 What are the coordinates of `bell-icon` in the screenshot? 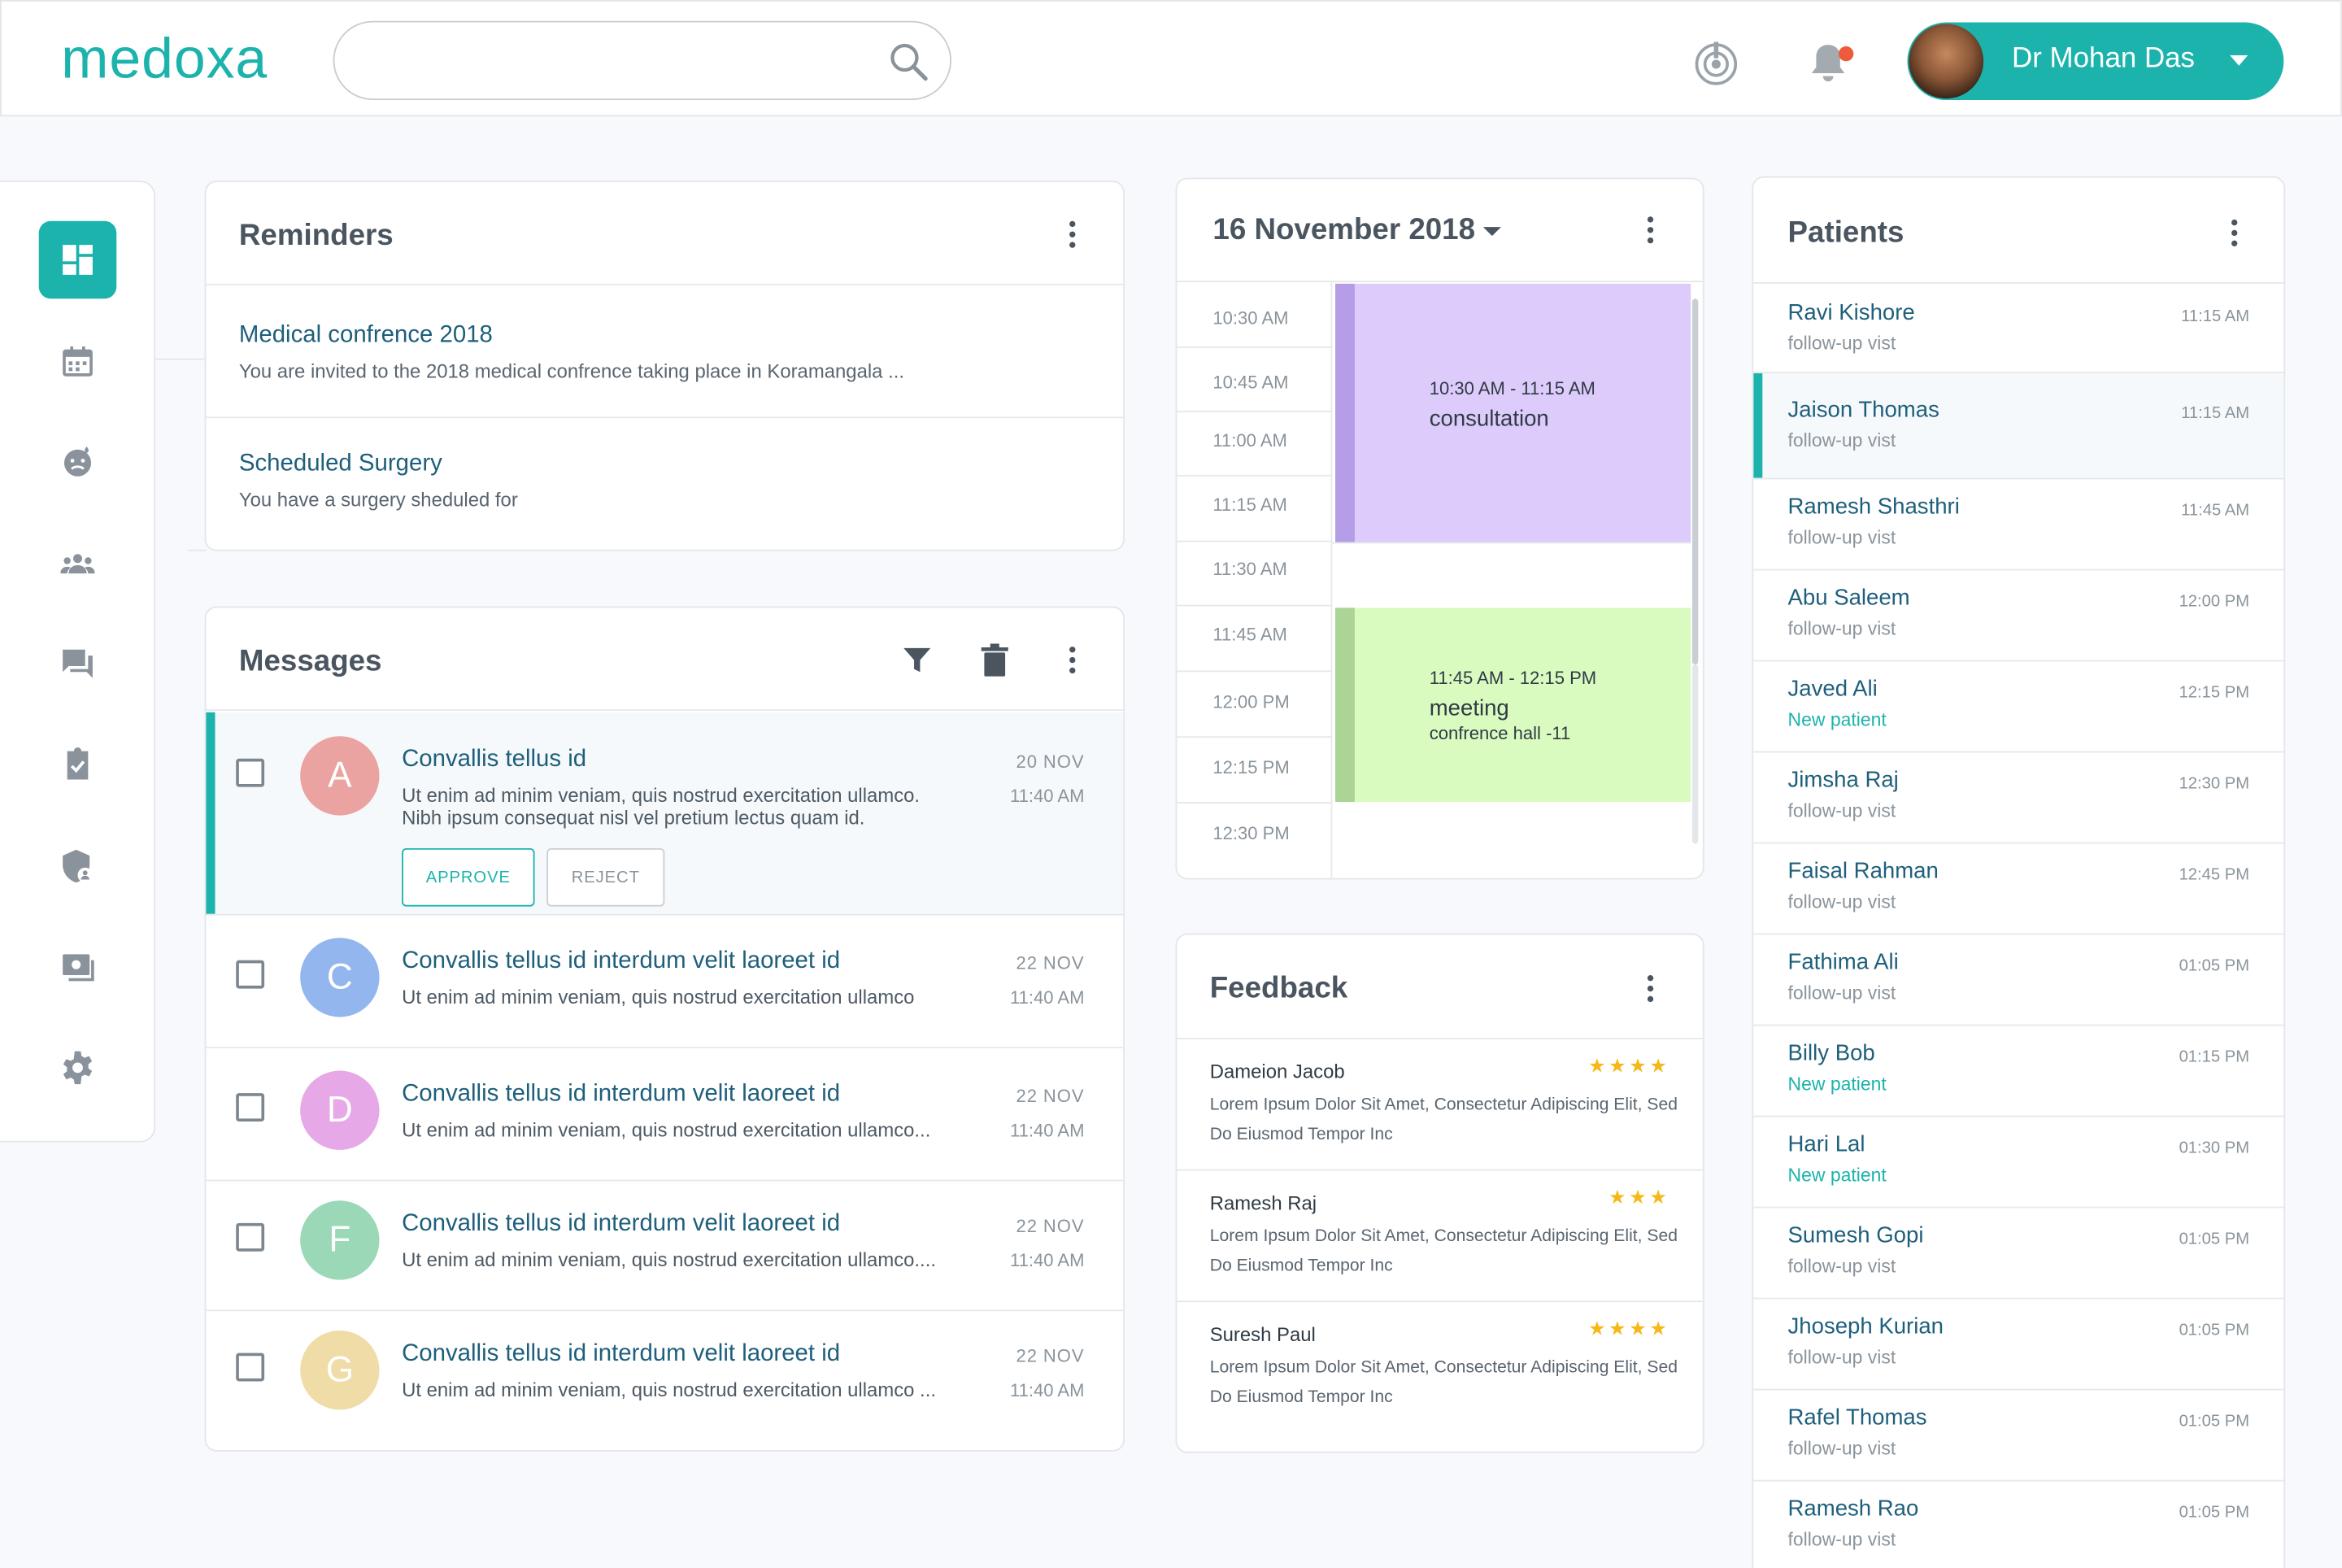 It's located at (1828, 62).